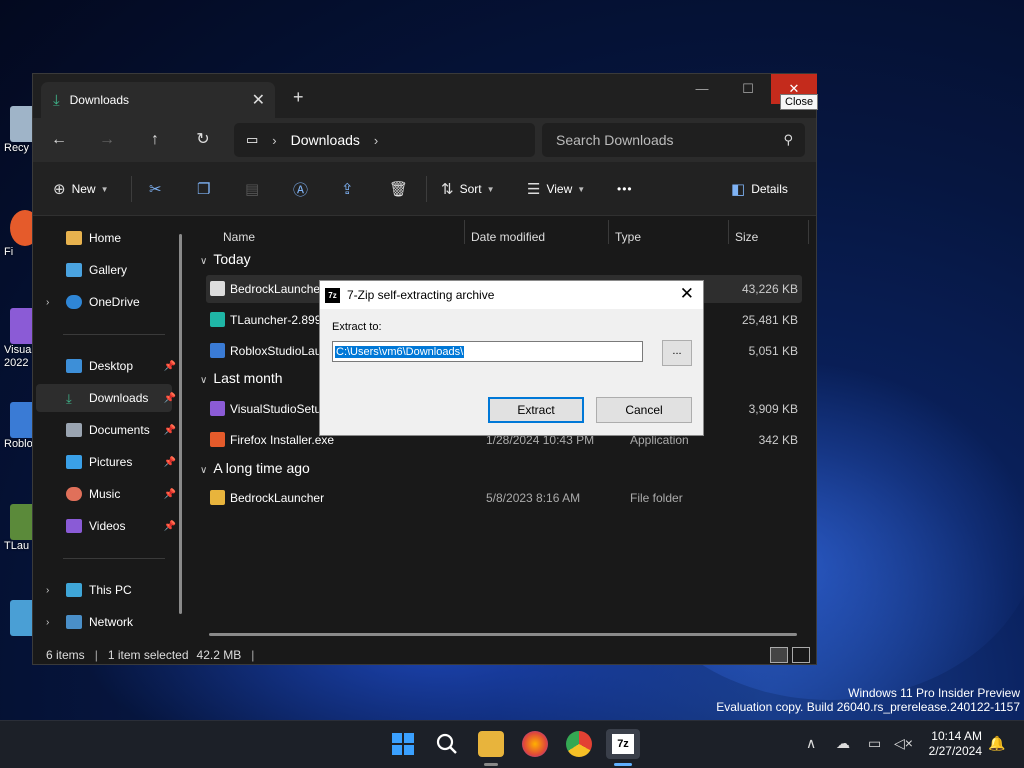 This screenshot has width=1024, height=768. I want to click on group-header-last-month: ∨ Last month, so click(241, 378).